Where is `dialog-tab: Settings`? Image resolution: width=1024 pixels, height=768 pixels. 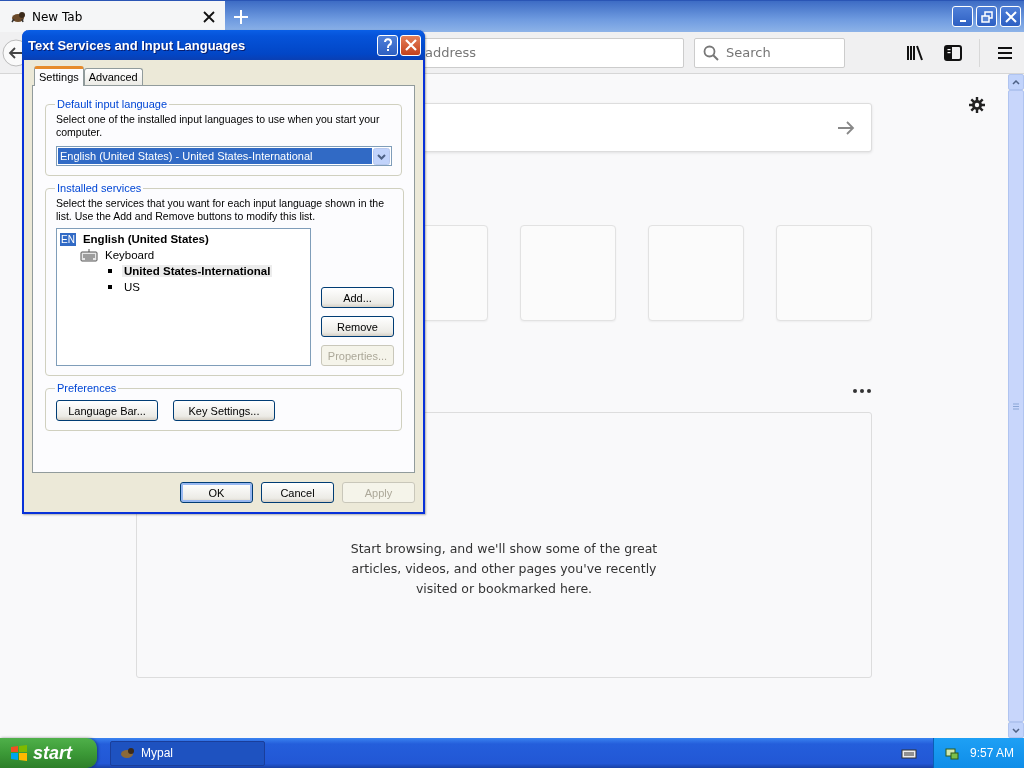
dialog-tab: Settings is located at coordinates (59, 76).